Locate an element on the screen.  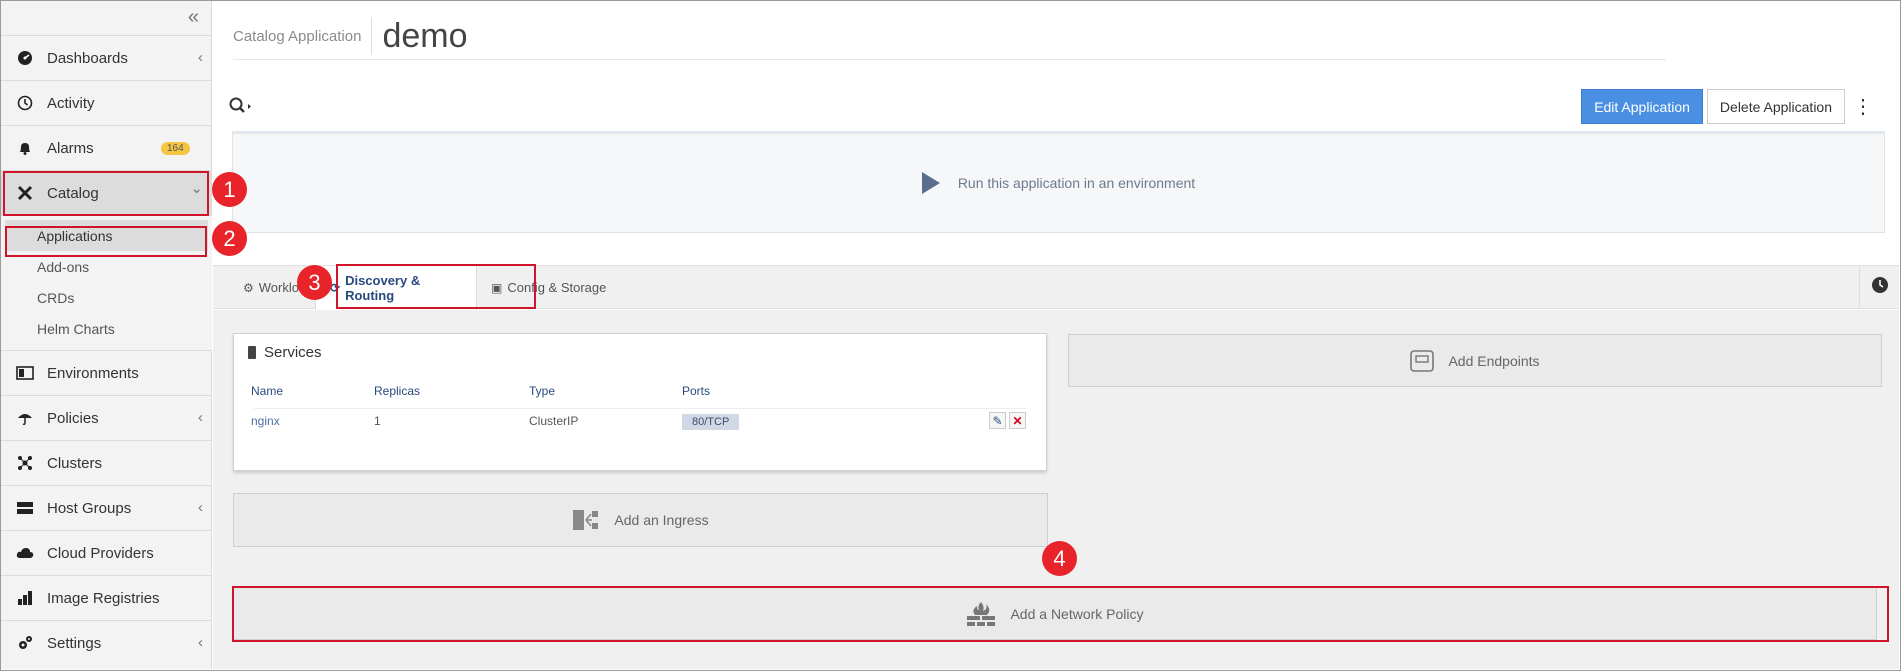
clusters-icon is located at coordinates (25, 463).